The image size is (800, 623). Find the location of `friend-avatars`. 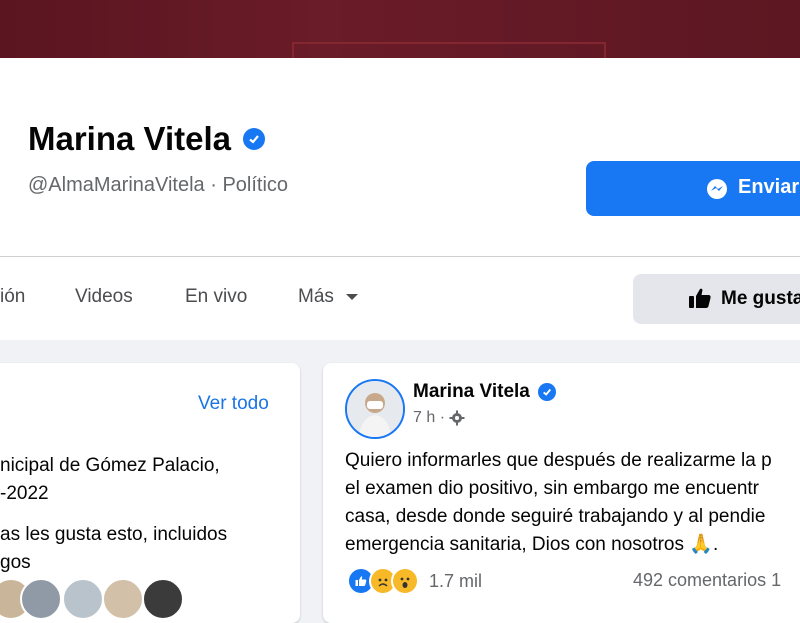

friend-avatars is located at coordinates (92, 599).